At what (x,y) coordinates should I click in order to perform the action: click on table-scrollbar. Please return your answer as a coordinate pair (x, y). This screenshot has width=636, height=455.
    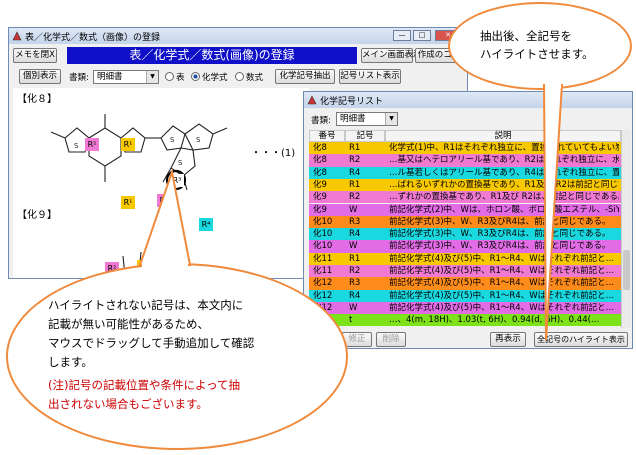
    Looking at the image, I should click on (626, 229).